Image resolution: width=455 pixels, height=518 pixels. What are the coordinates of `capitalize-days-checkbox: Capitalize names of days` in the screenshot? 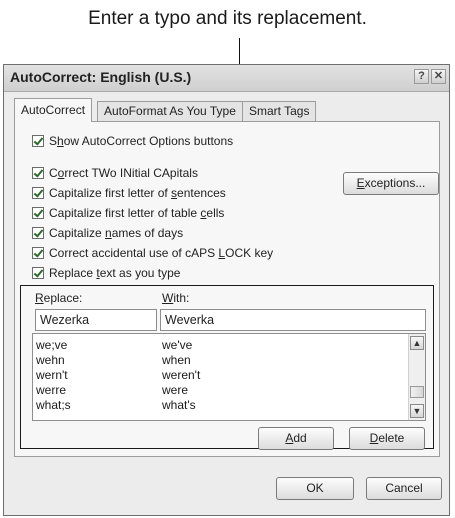 It's located at (107, 234).